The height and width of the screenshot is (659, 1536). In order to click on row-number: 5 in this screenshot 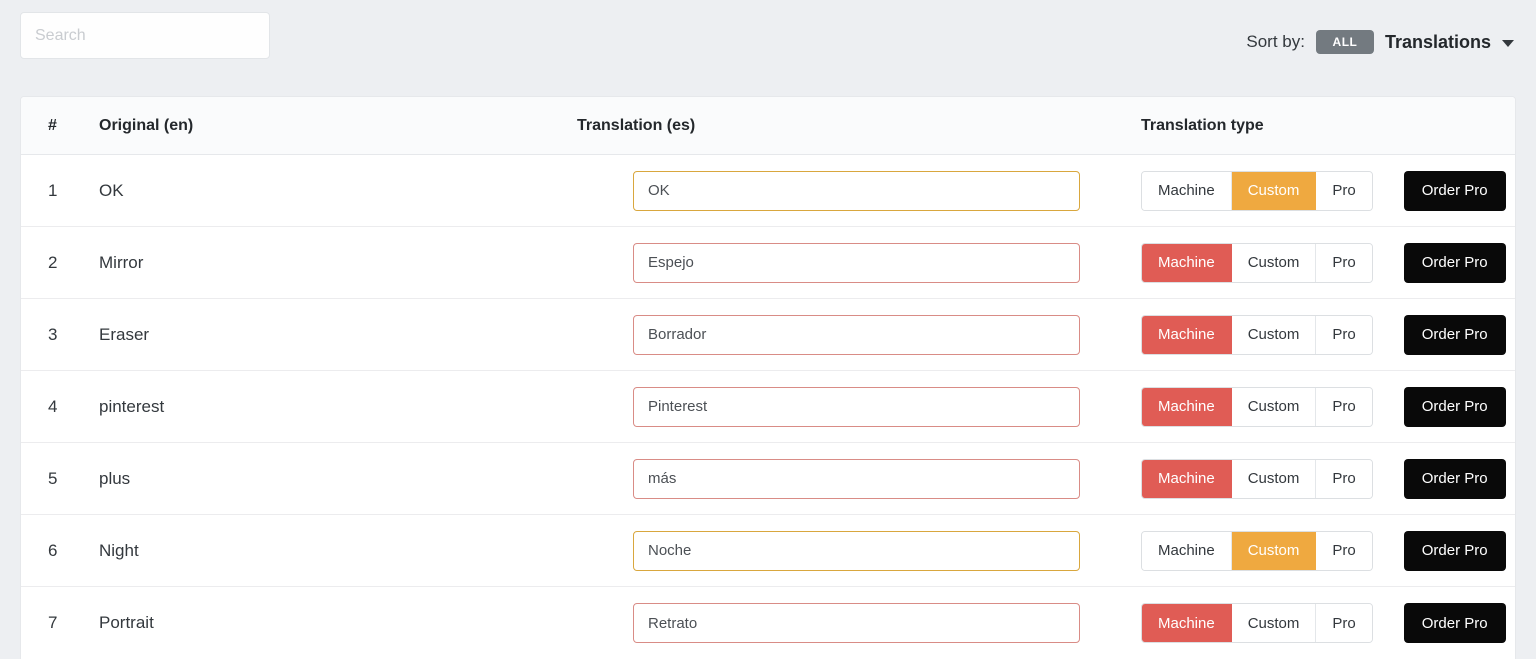, I will do `click(53, 478)`.